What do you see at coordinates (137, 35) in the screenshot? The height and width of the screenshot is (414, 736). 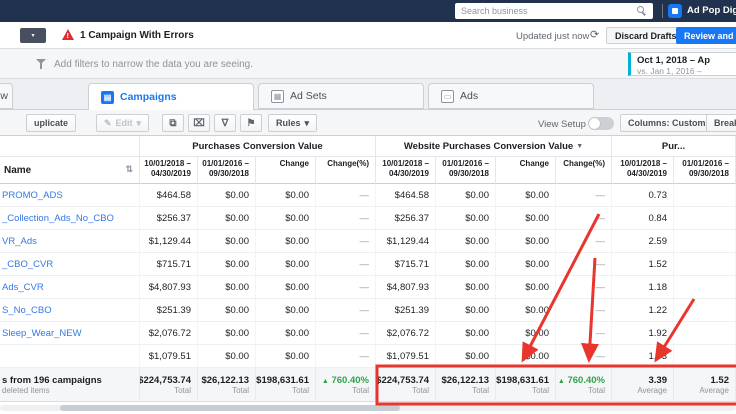 I see `campaign-errors-label: 1 Campaign With Errors` at bounding box center [137, 35].